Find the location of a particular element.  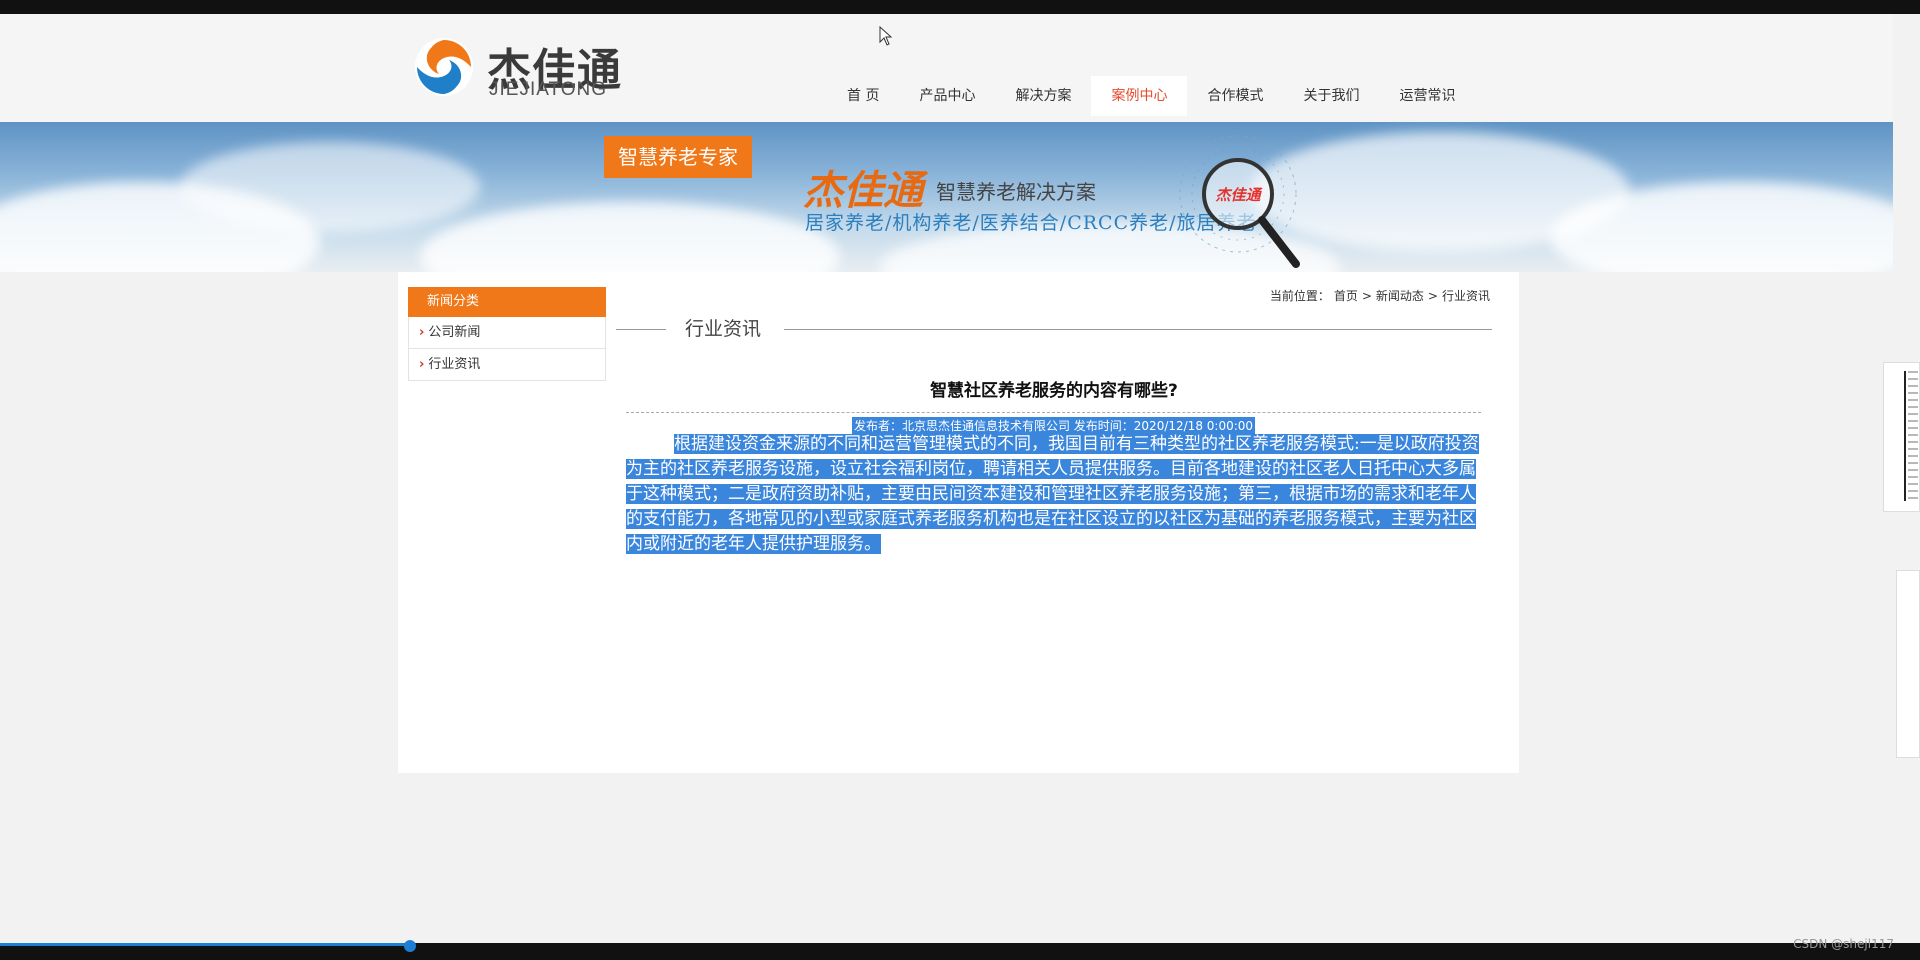

video-progress-bar is located at coordinates (205, 944).